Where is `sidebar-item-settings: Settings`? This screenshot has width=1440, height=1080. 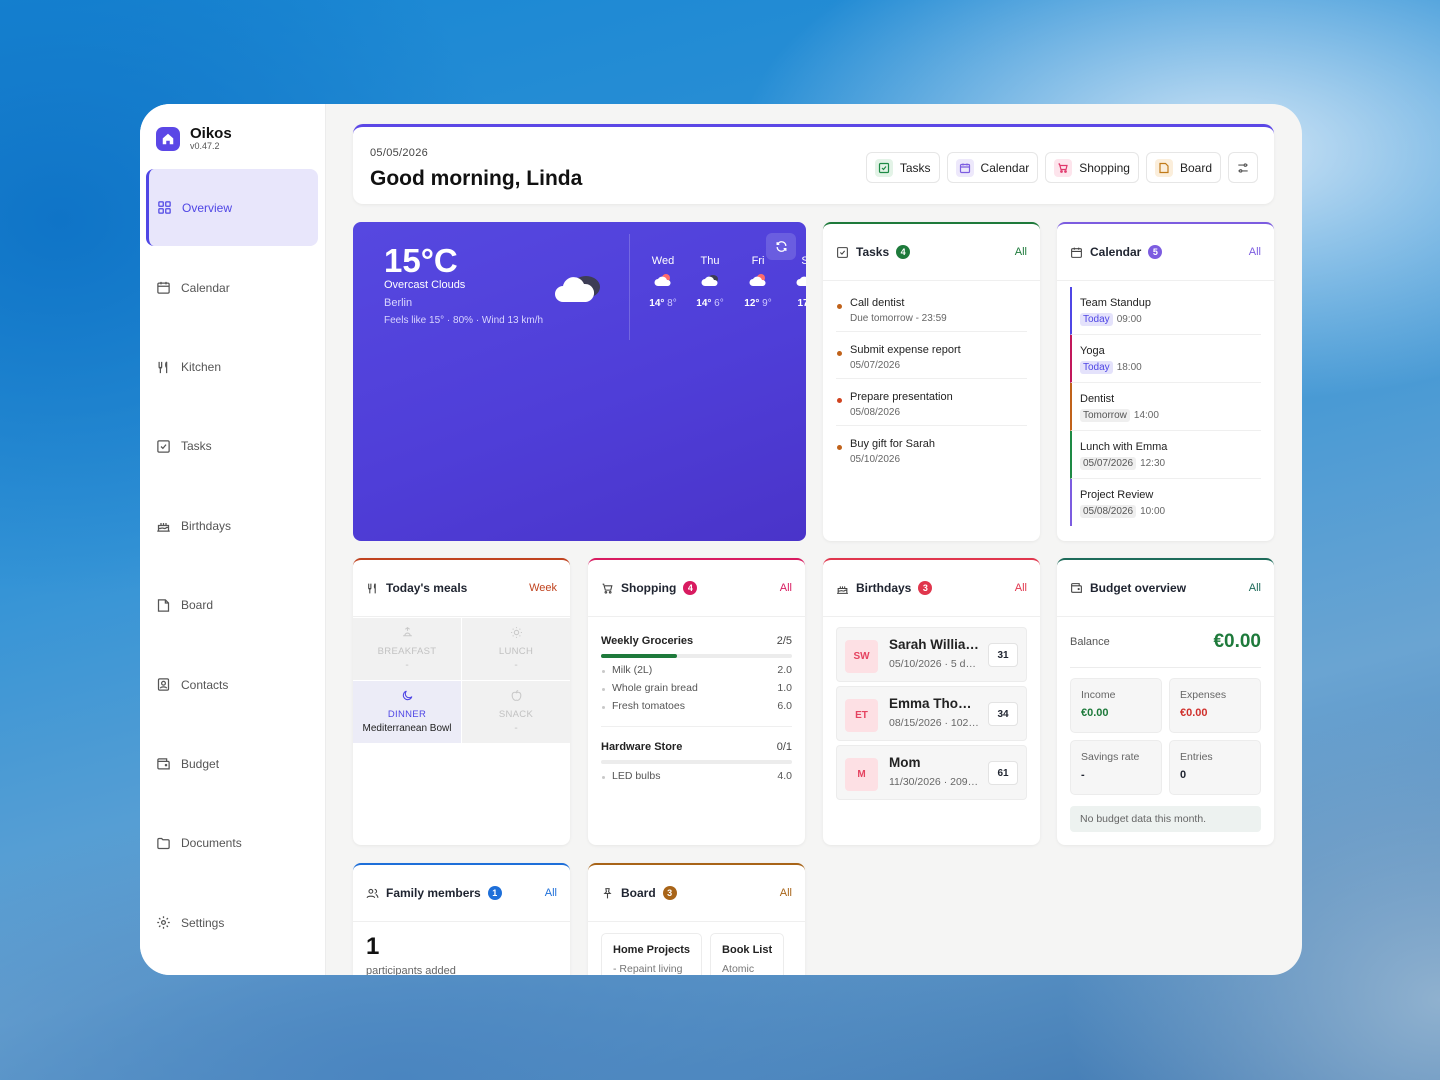 sidebar-item-settings: Settings is located at coordinates (232, 922).